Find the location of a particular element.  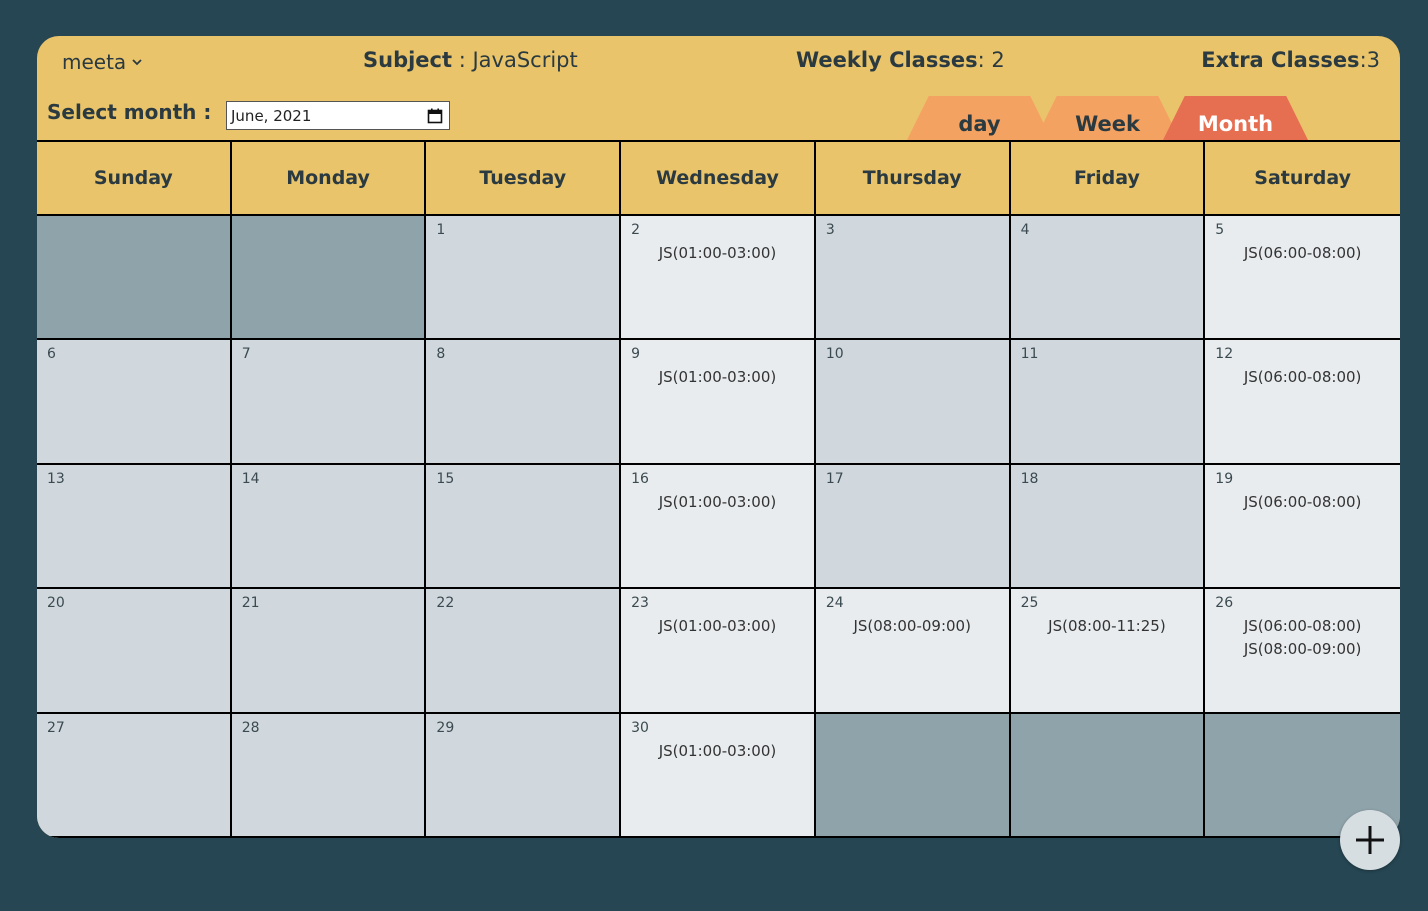

month-picker-input: June, 2021 is located at coordinates (338, 115).